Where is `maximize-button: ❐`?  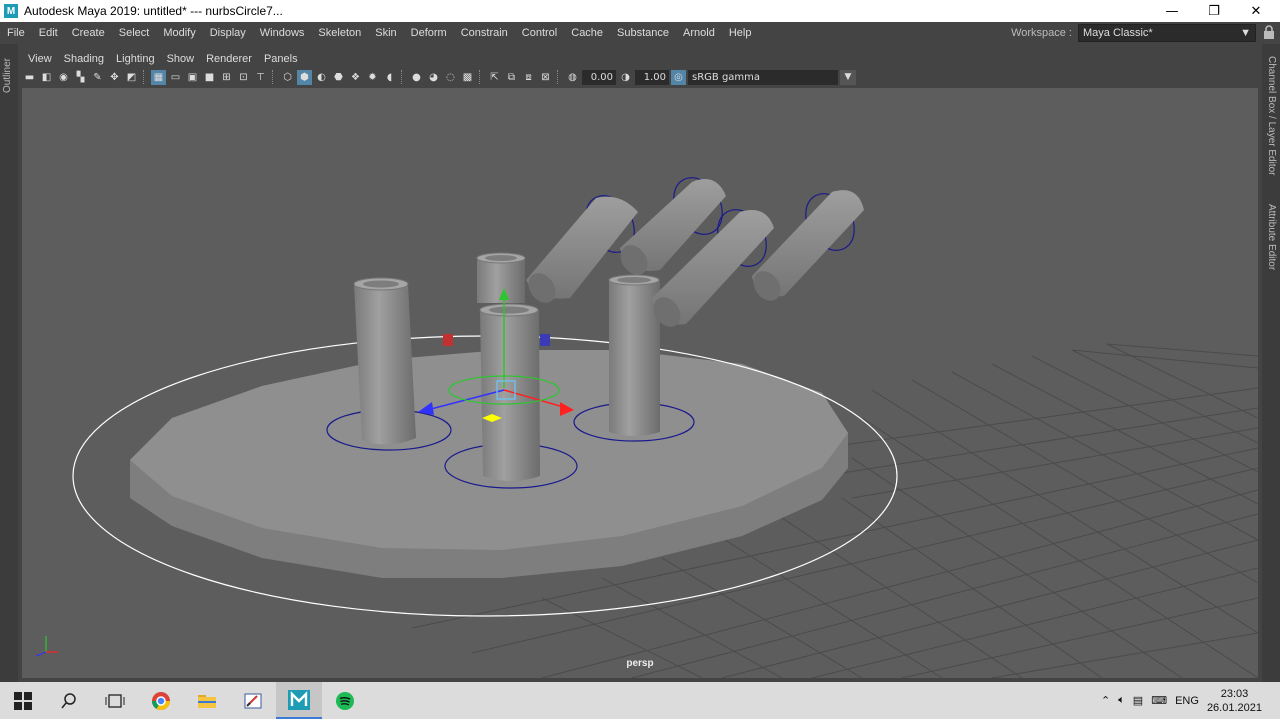
maximize-button: ❐ is located at coordinates (1214, 11).